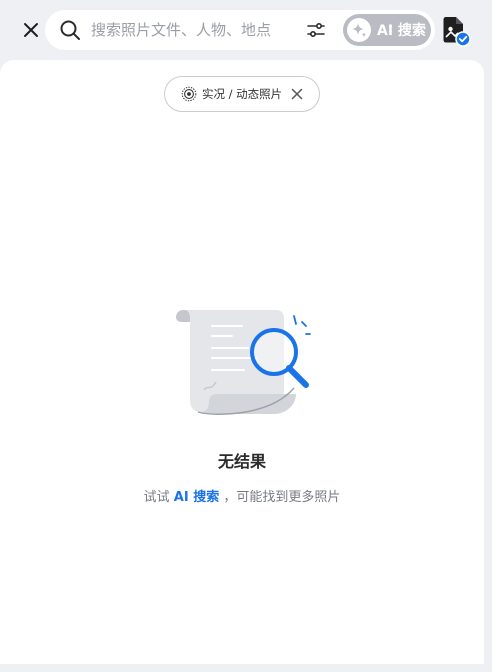  Describe the element at coordinates (156, 497) in the screenshot. I see `hint-prefix: 试试` at that location.